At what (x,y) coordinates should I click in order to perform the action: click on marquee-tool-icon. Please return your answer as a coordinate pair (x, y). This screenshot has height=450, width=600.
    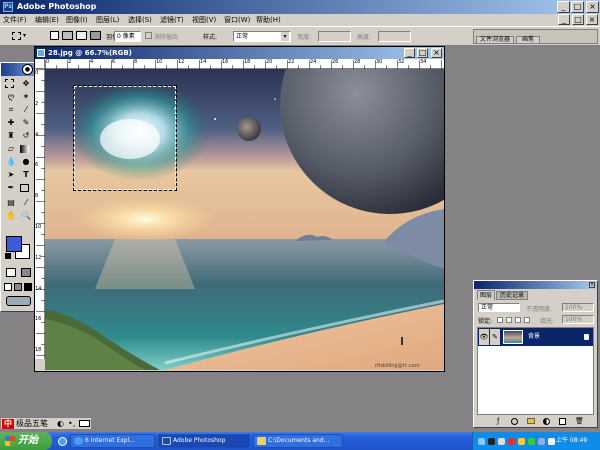
    Looking at the image, I should click on (16, 36).